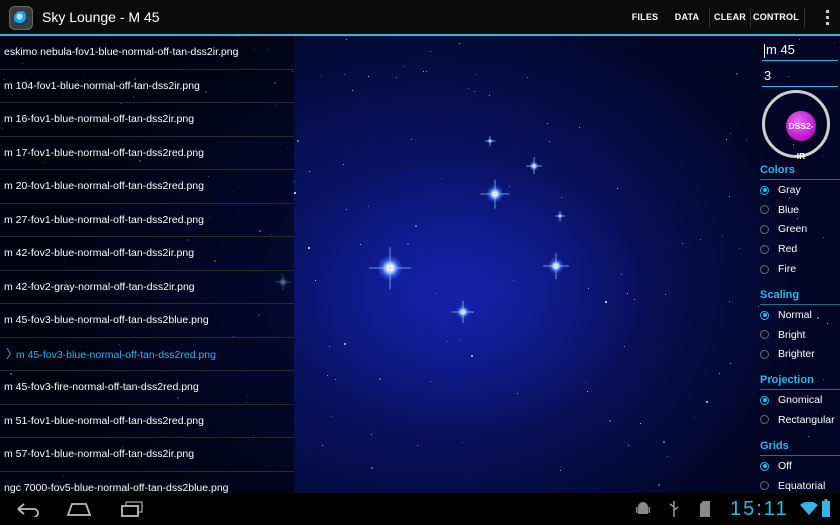 The height and width of the screenshot is (525, 840). I want to click on action-divider, so click(750, 18).